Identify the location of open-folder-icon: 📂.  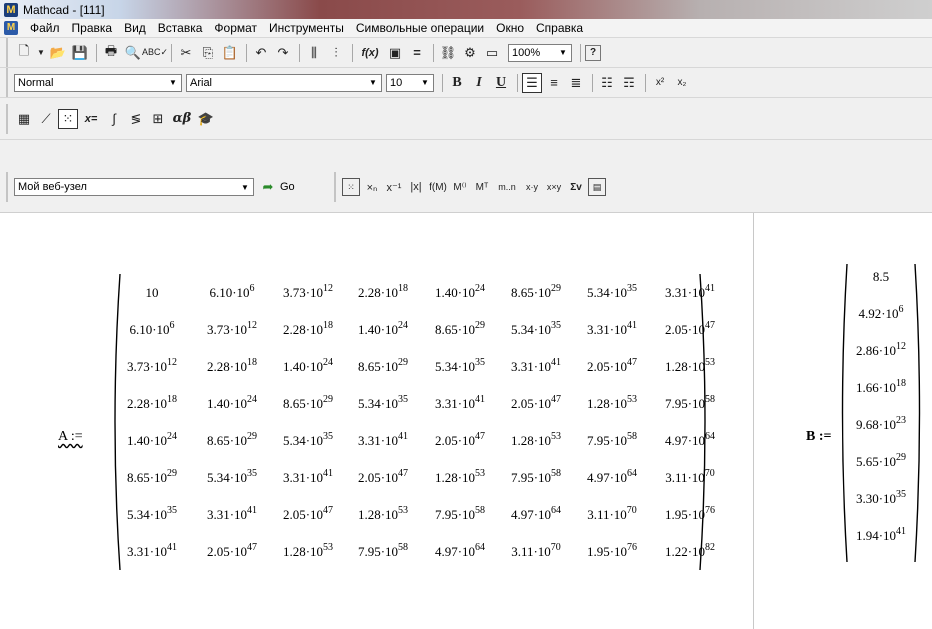
(58, 53).